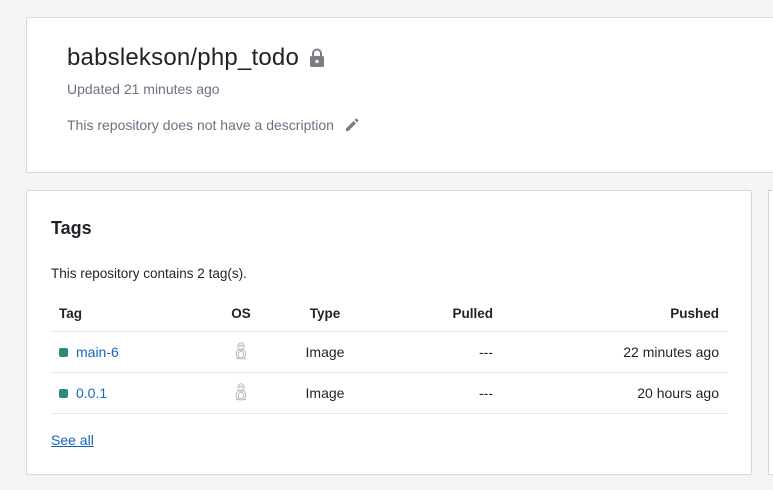 The image size is (773, 490). Describe the element at coordinates (671, 352) in the screenshot. I see `pushed-cell: 22 minutes ago` at that location.